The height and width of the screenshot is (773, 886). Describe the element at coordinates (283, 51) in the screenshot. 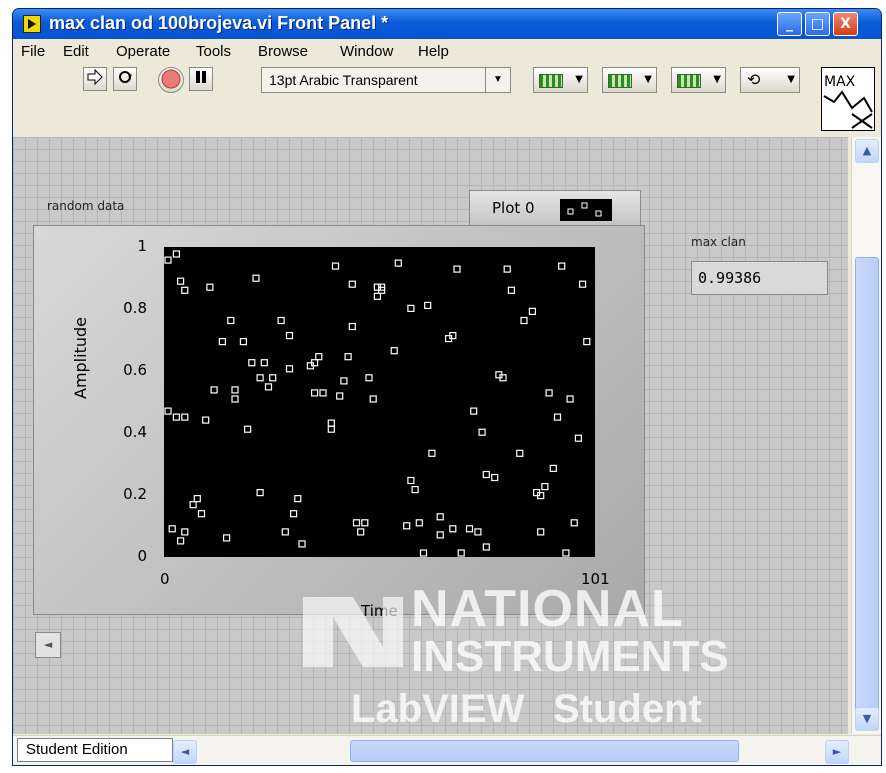

I see `menu-browse: Browse` at that location.